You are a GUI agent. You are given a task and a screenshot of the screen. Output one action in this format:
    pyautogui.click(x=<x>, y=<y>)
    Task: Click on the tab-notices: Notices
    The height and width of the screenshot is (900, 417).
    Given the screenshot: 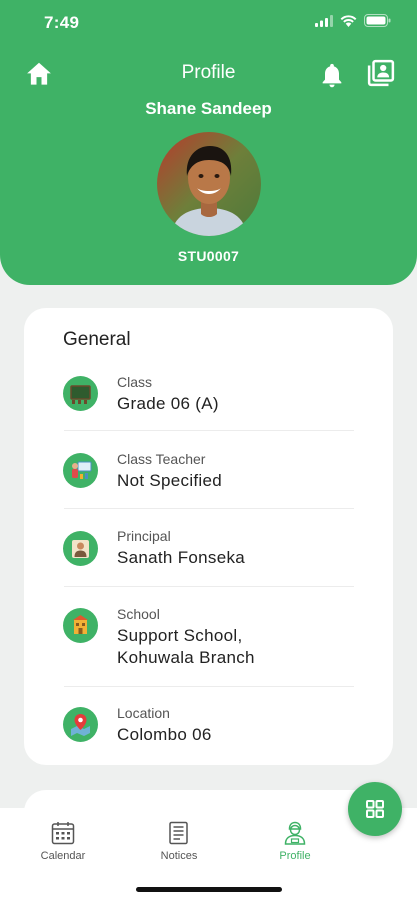 What is the action you would take?
    pyautogui.click(x=179, y=841)
    